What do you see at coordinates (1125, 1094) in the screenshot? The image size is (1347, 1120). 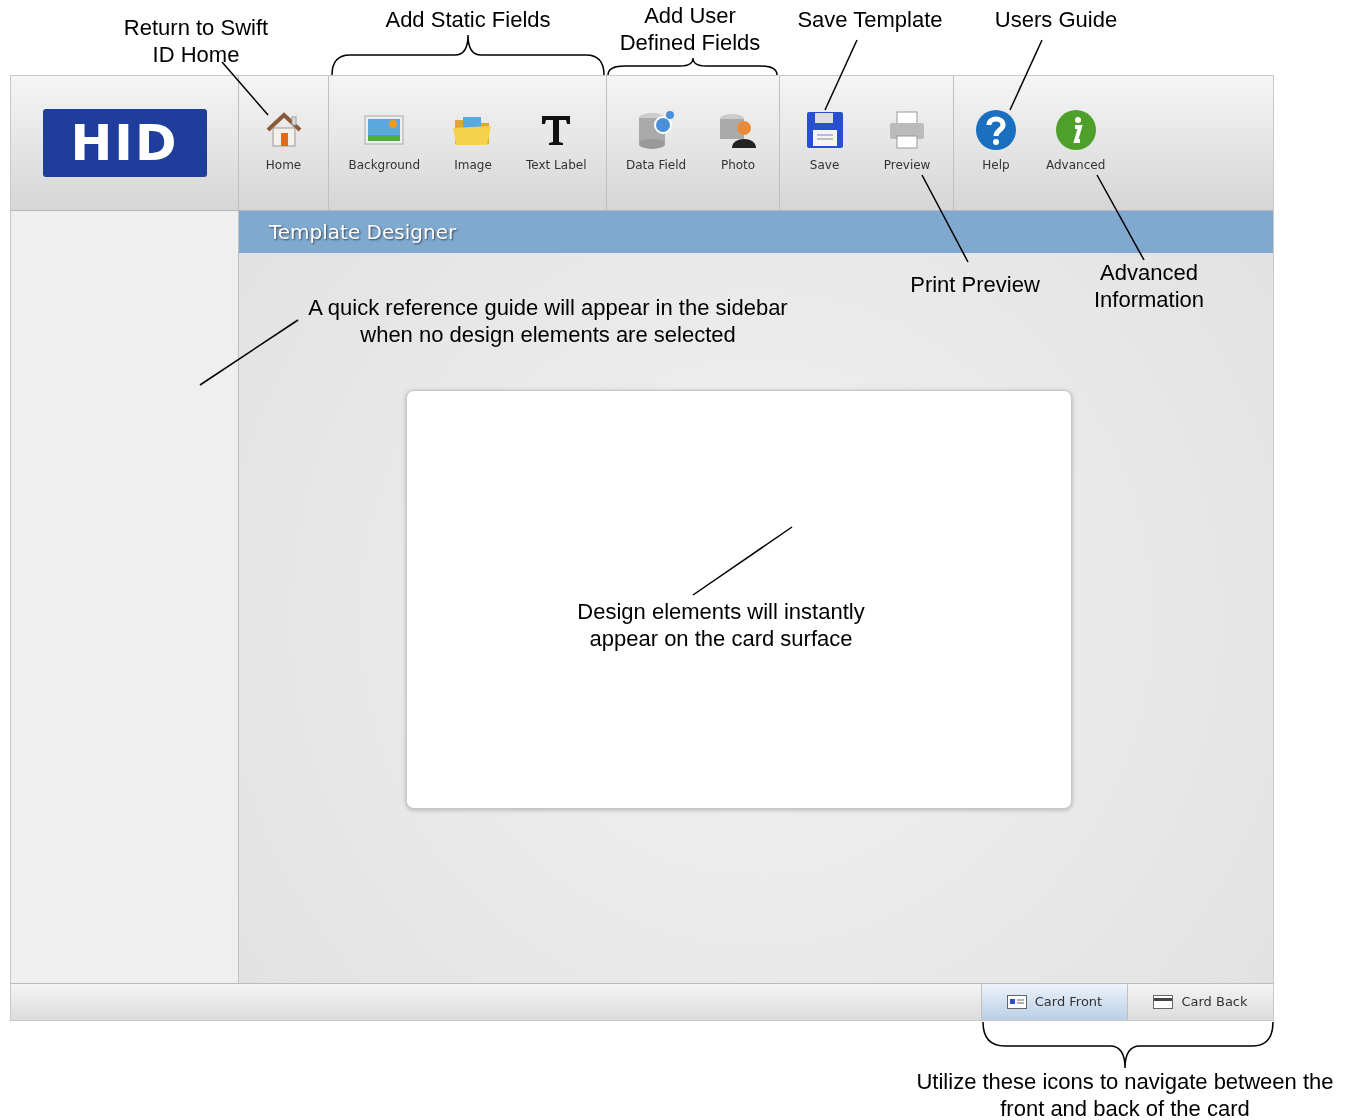 I see `callout-text: Utilize these icons to navigate between the front and back of the card` at bounding box center [1125, 1094].